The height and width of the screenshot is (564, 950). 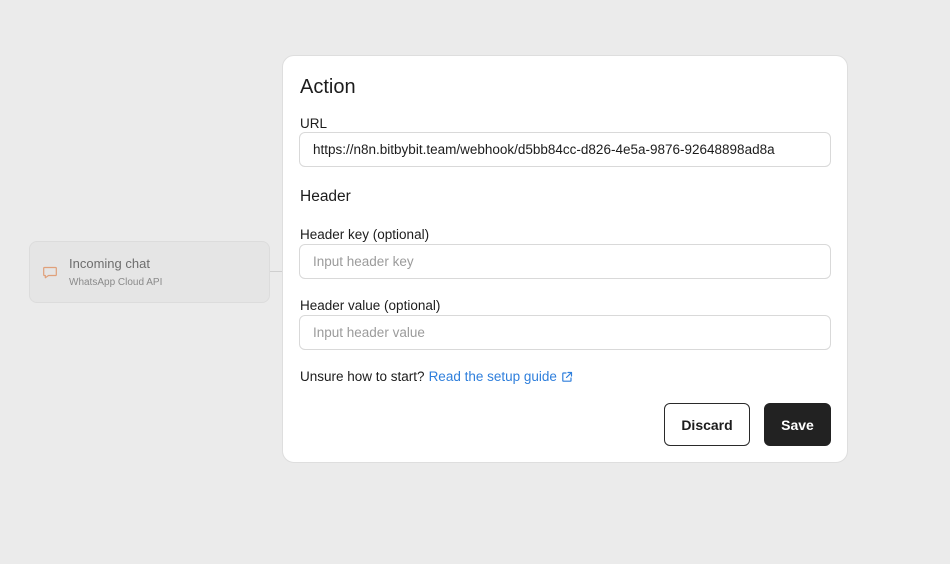 I want to click on chat-bubble-icon, so click(x=50, y=272).